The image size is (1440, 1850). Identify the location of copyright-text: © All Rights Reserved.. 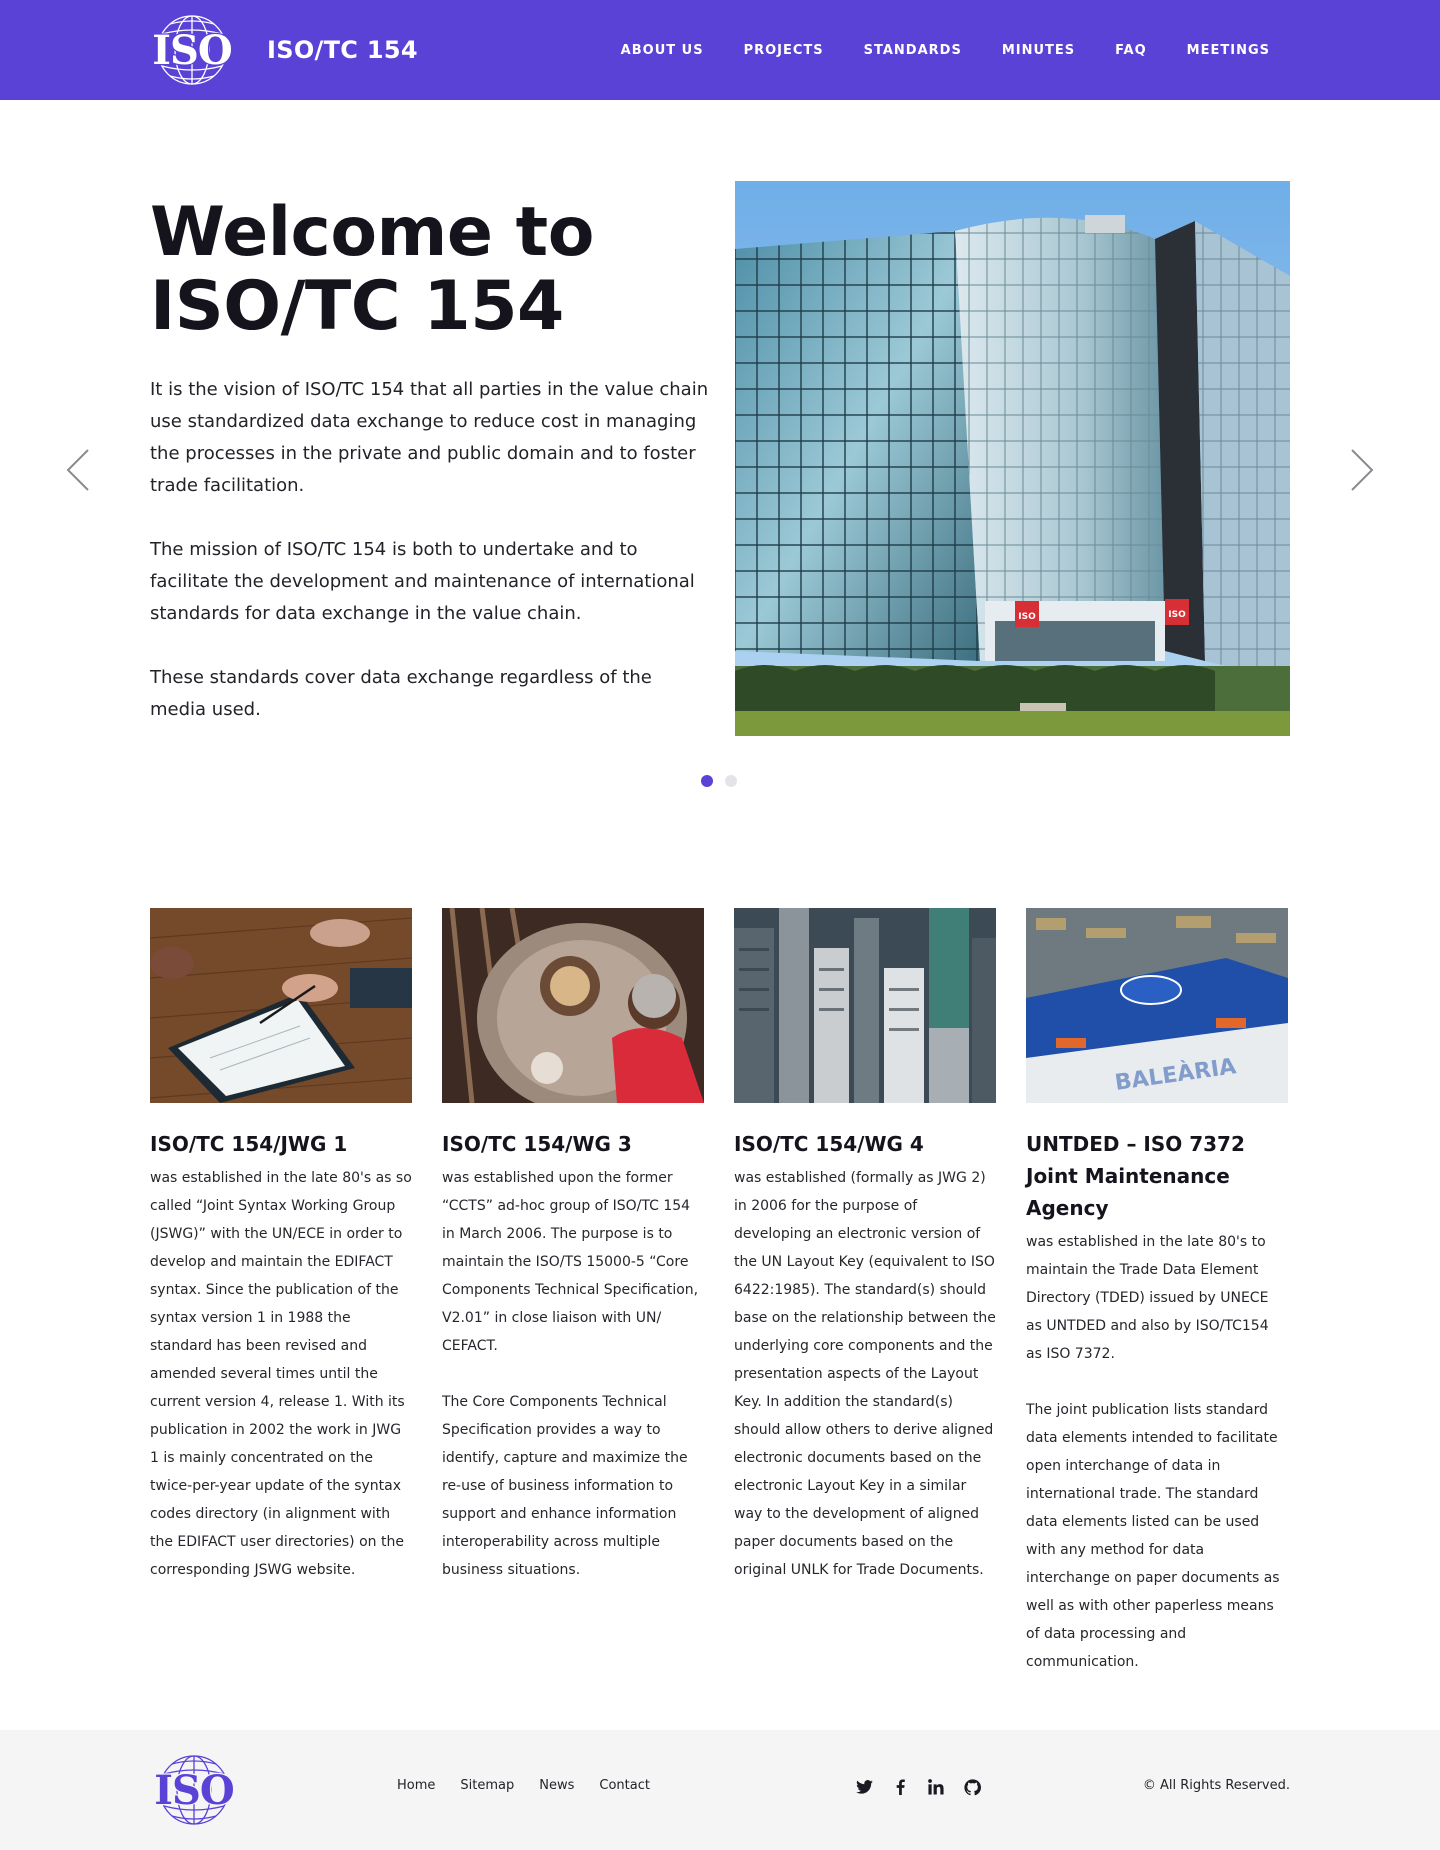
(1216, 1785).